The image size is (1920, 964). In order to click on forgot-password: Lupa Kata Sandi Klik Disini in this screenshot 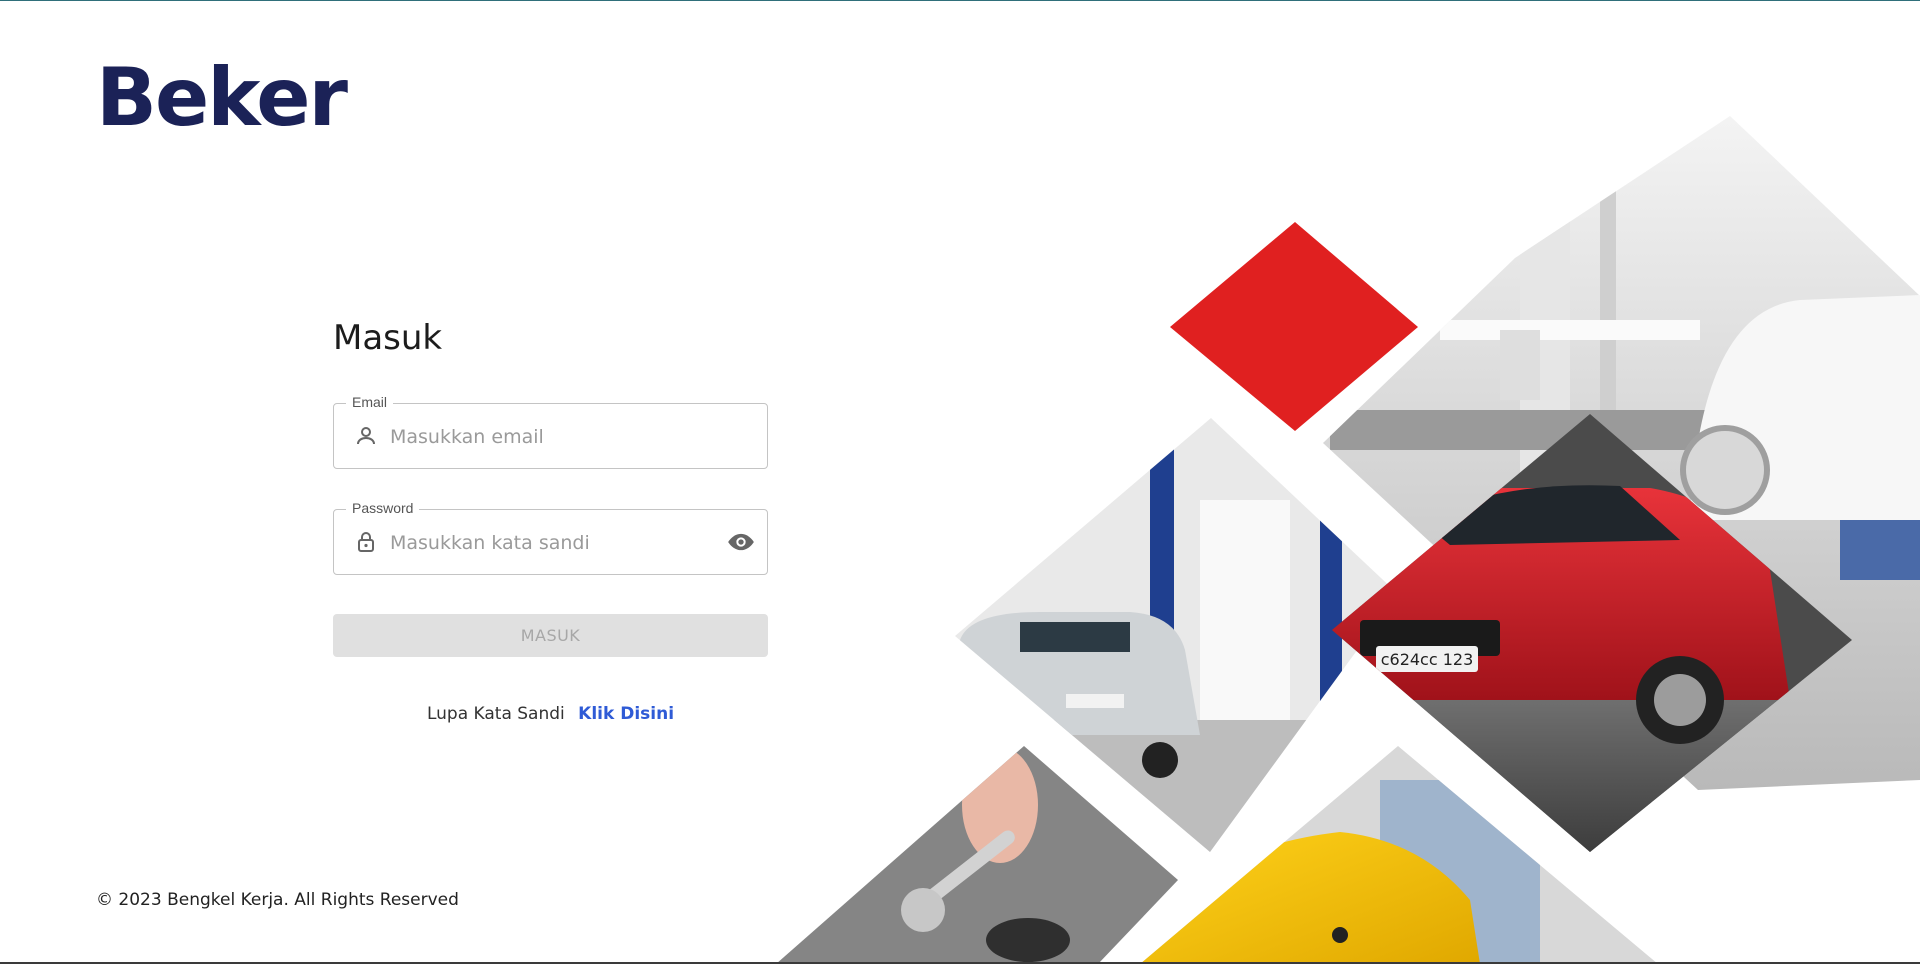, I will do `click(550, 714)`.